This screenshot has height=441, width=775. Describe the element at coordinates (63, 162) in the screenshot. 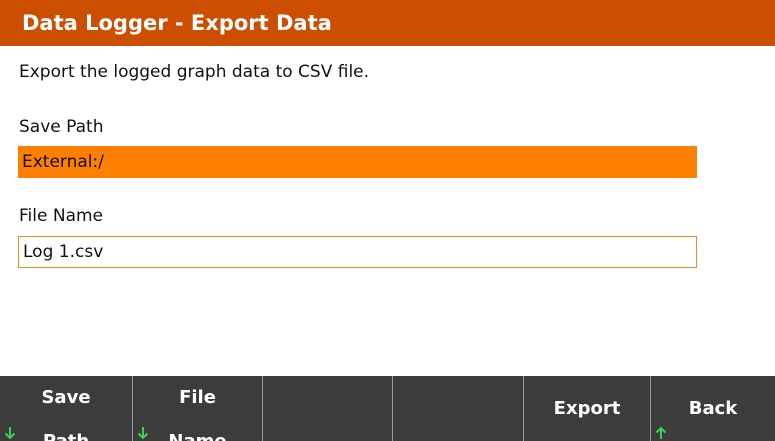

I see `save-path-value: External:/` at that location.